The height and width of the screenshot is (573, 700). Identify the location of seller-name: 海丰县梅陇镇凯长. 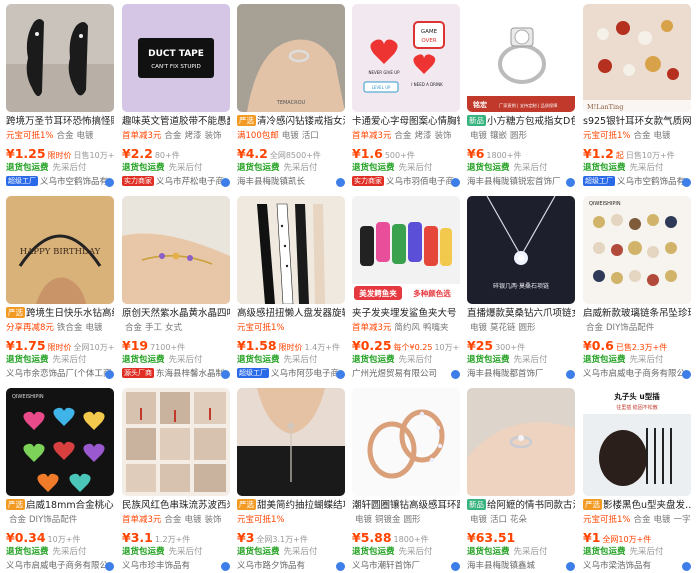
(271, 182).